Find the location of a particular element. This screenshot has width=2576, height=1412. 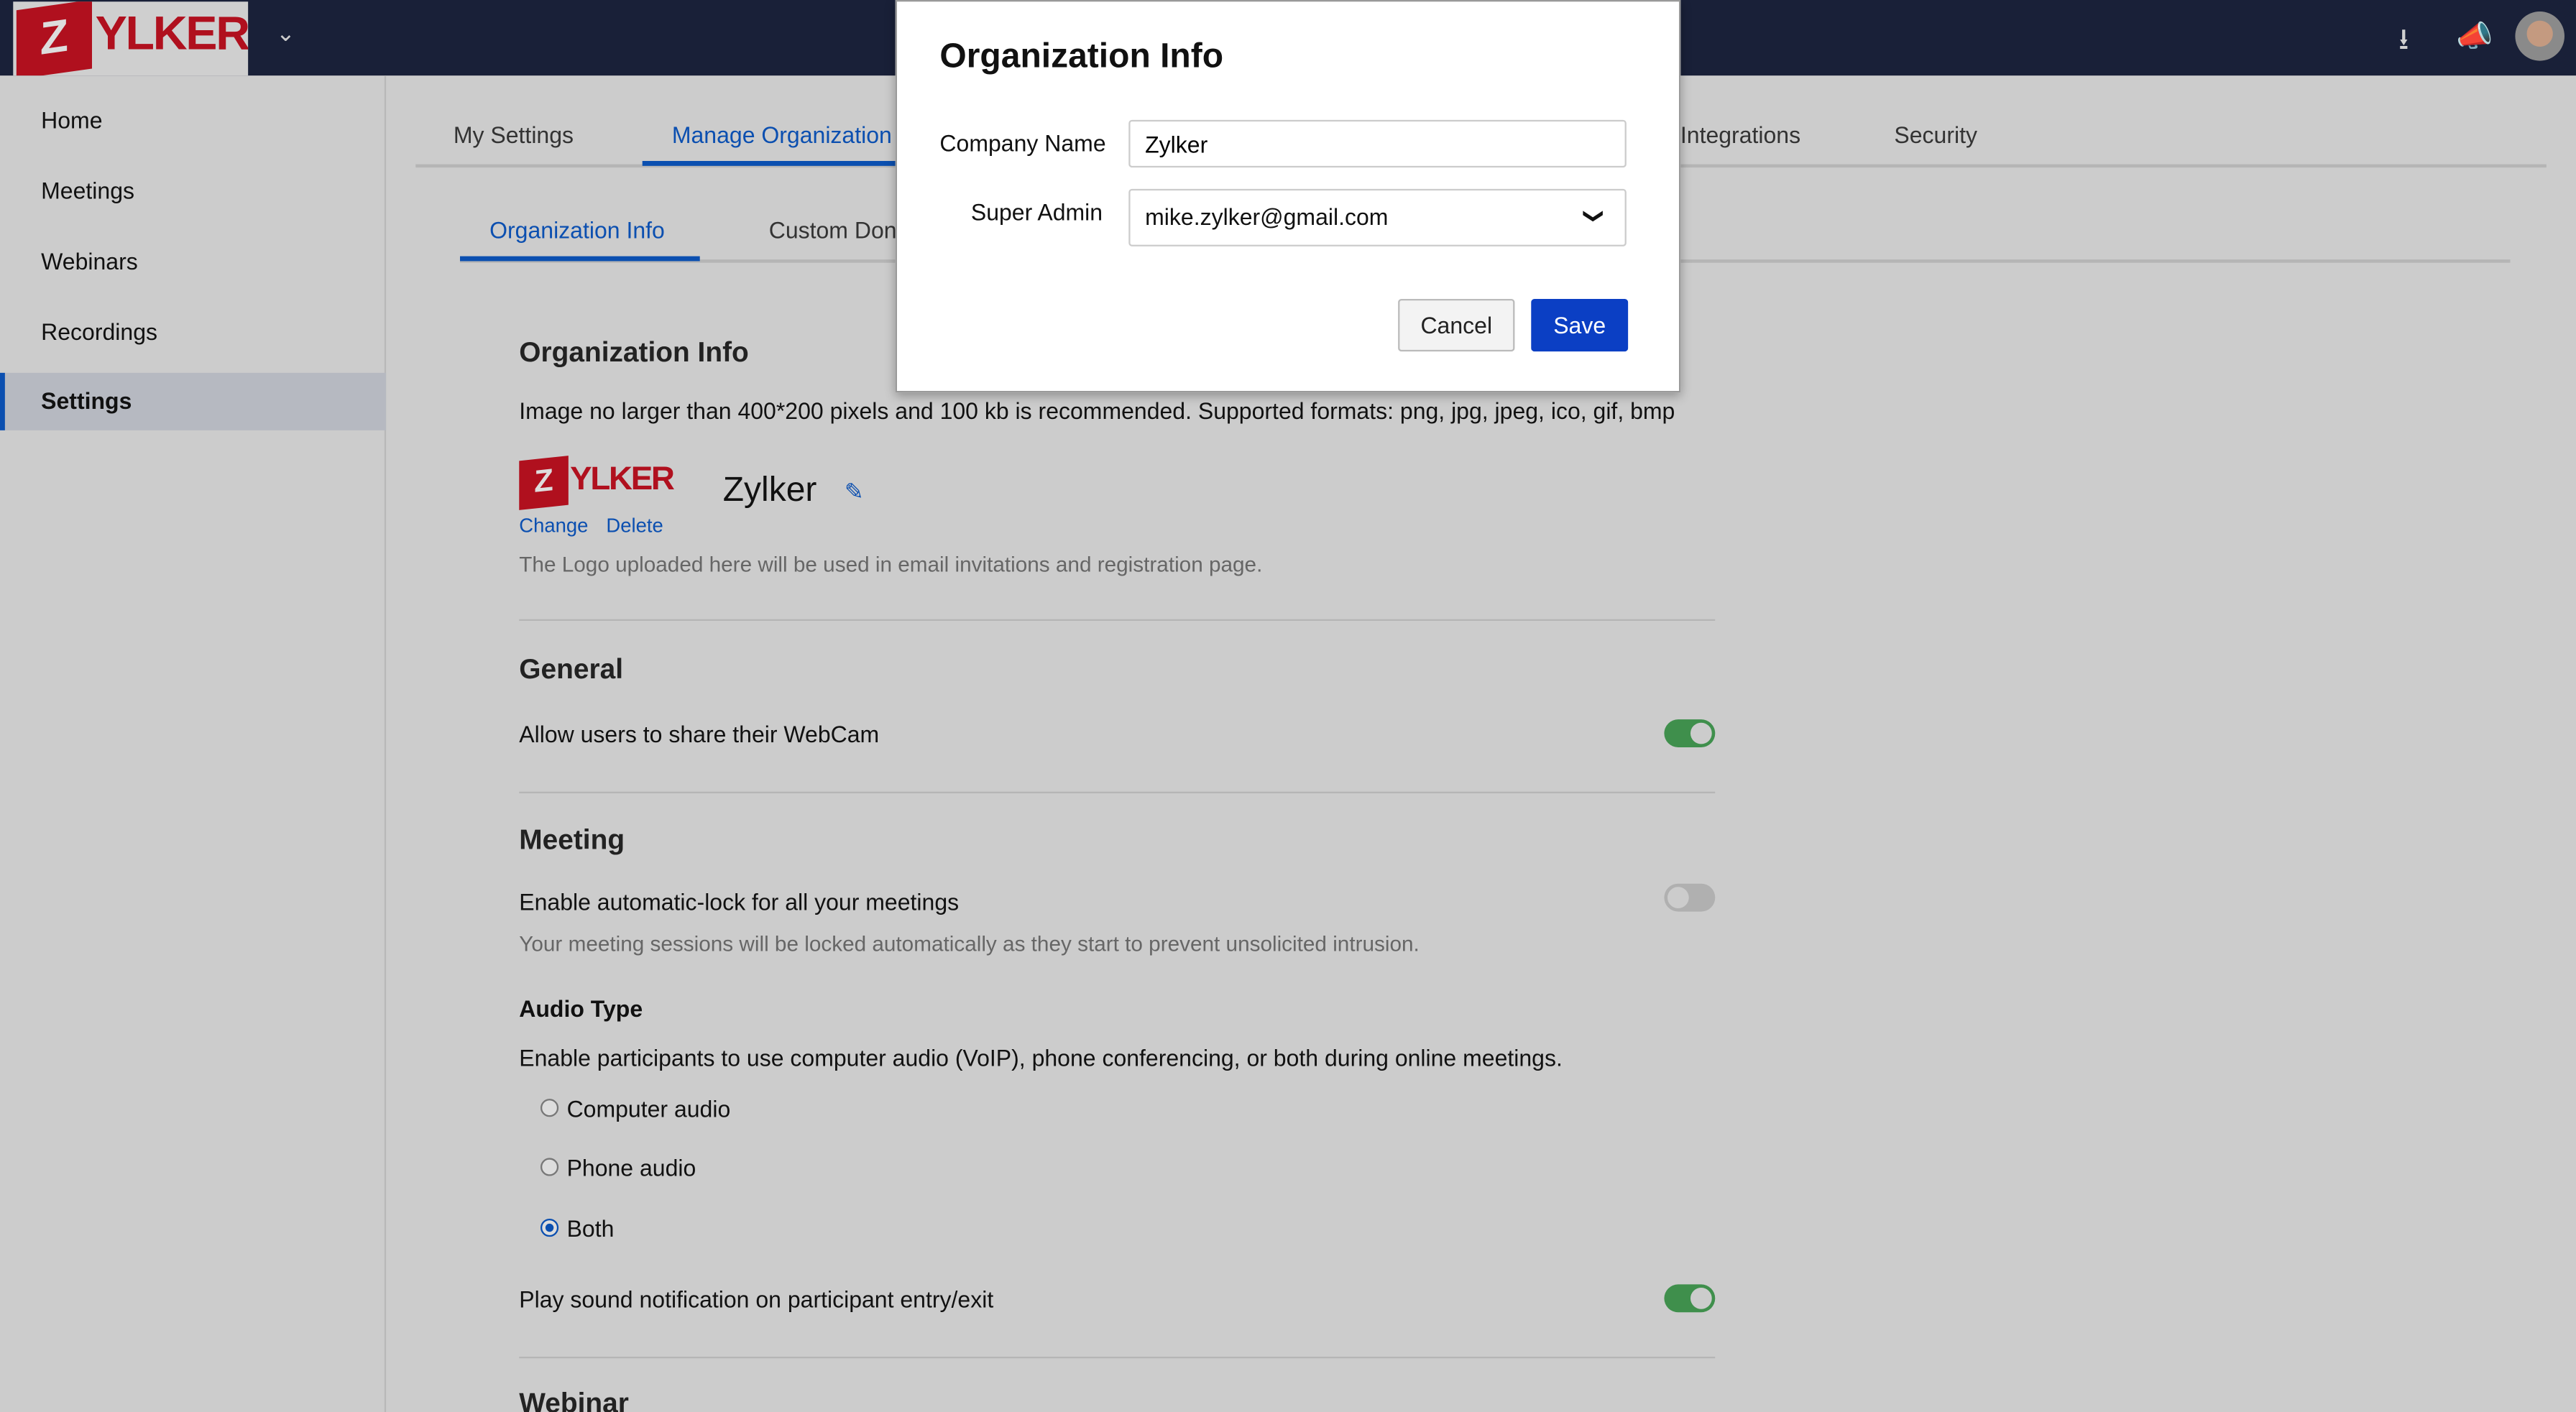

company-name-label: Company Name is located at coordinates (1022, 143).